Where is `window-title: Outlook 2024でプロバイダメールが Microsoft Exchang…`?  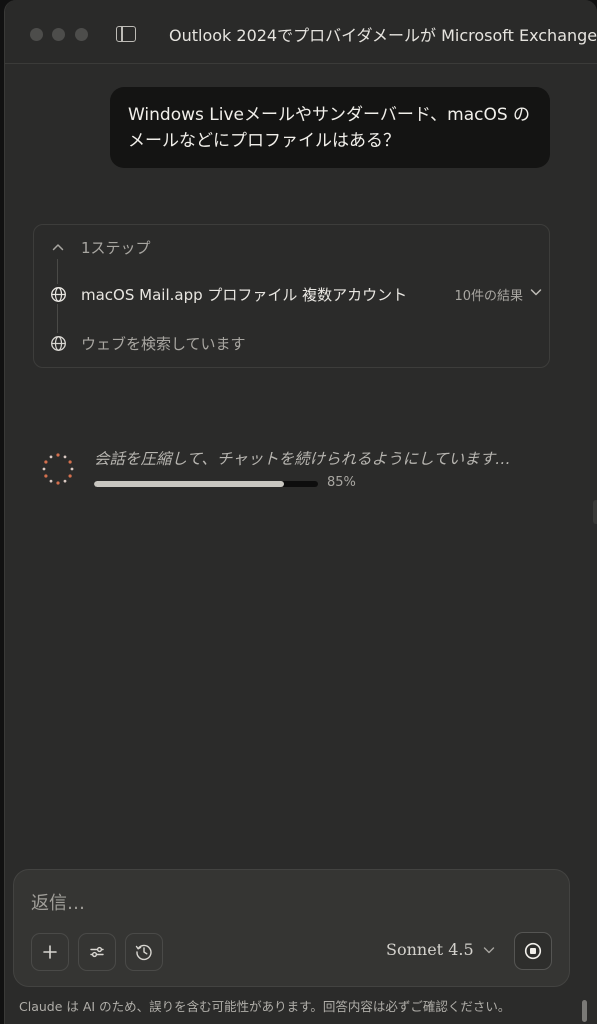 window-title: Outlook 2024でプロバイダメールが Microsoft Exchang… is located at coordinates (383, 35).